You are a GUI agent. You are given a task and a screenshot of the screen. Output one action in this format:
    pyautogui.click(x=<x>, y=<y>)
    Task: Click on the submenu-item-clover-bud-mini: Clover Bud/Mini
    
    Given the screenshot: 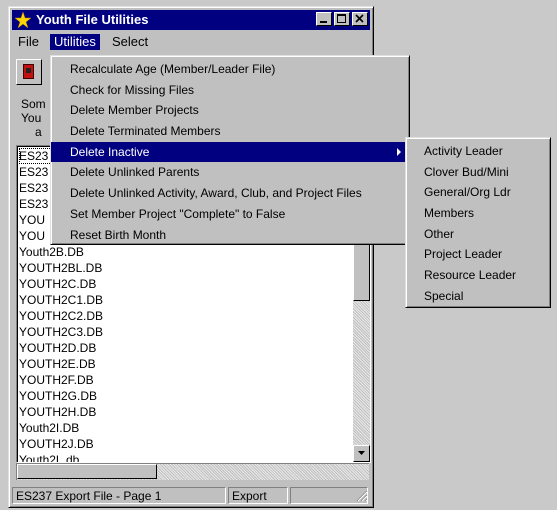 What is the action you would take?
    pyautogui.click(x=478, y=172)
    